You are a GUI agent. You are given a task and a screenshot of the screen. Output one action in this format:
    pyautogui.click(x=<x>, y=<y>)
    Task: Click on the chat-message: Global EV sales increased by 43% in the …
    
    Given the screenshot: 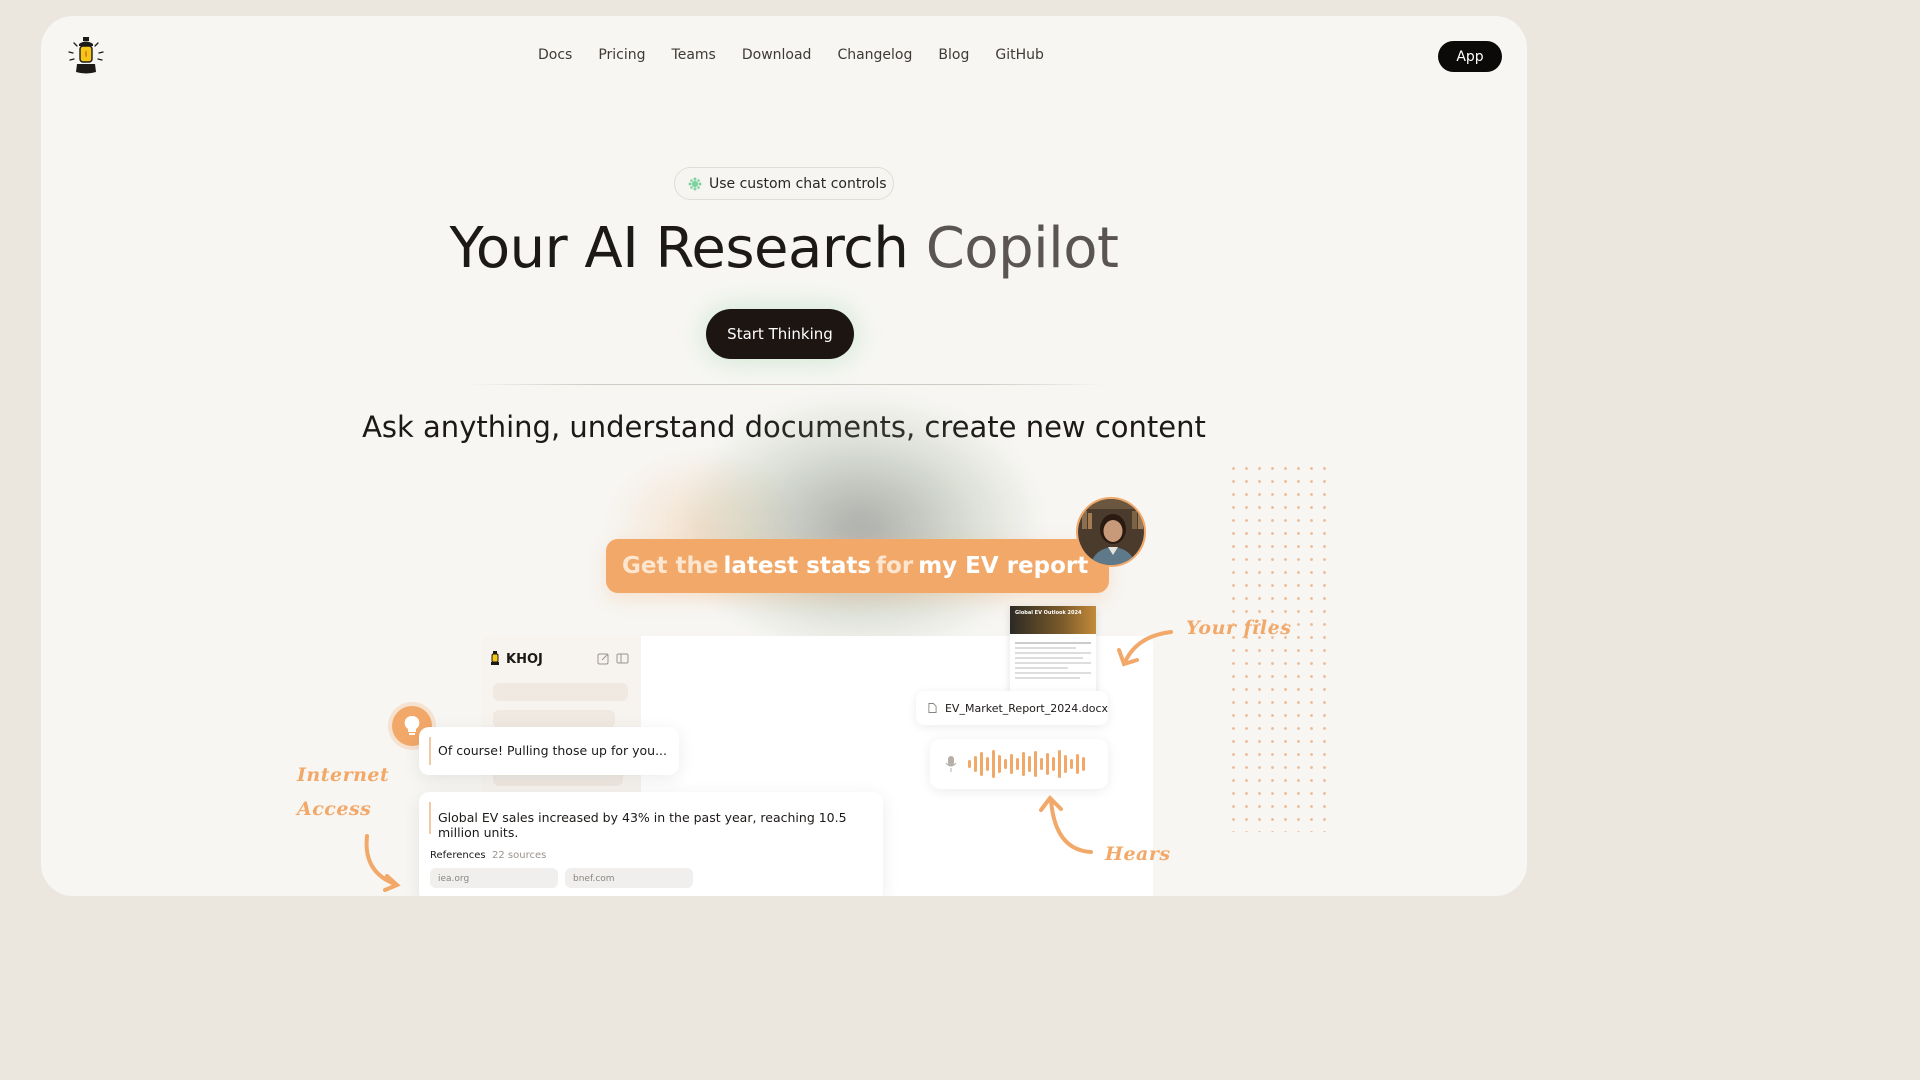 What is the action you would take?
    pyautogui.click(x=651, y=844)
    